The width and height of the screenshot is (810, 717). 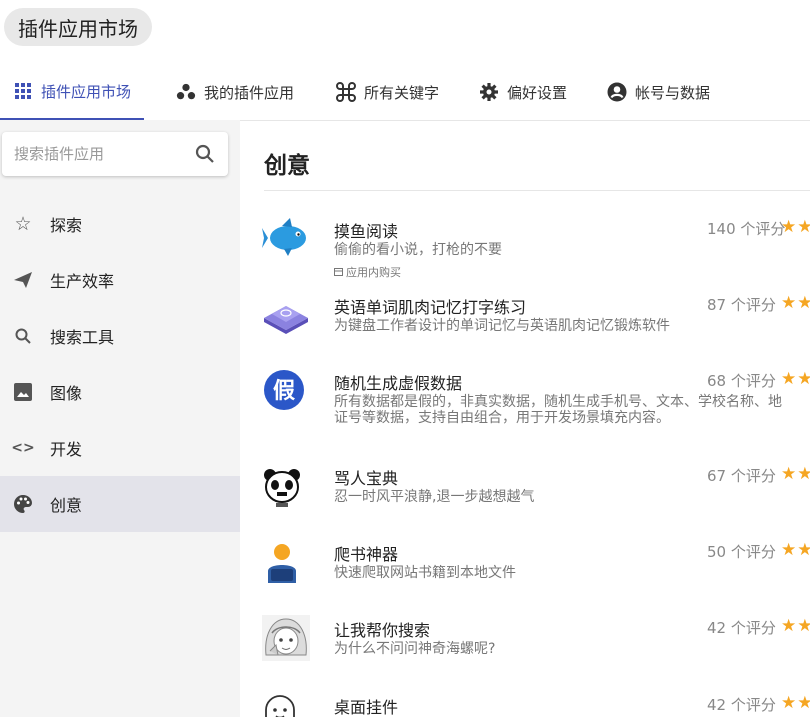 I want to click on app-name: 摸鱼阅读, so click(x=366, y=231).